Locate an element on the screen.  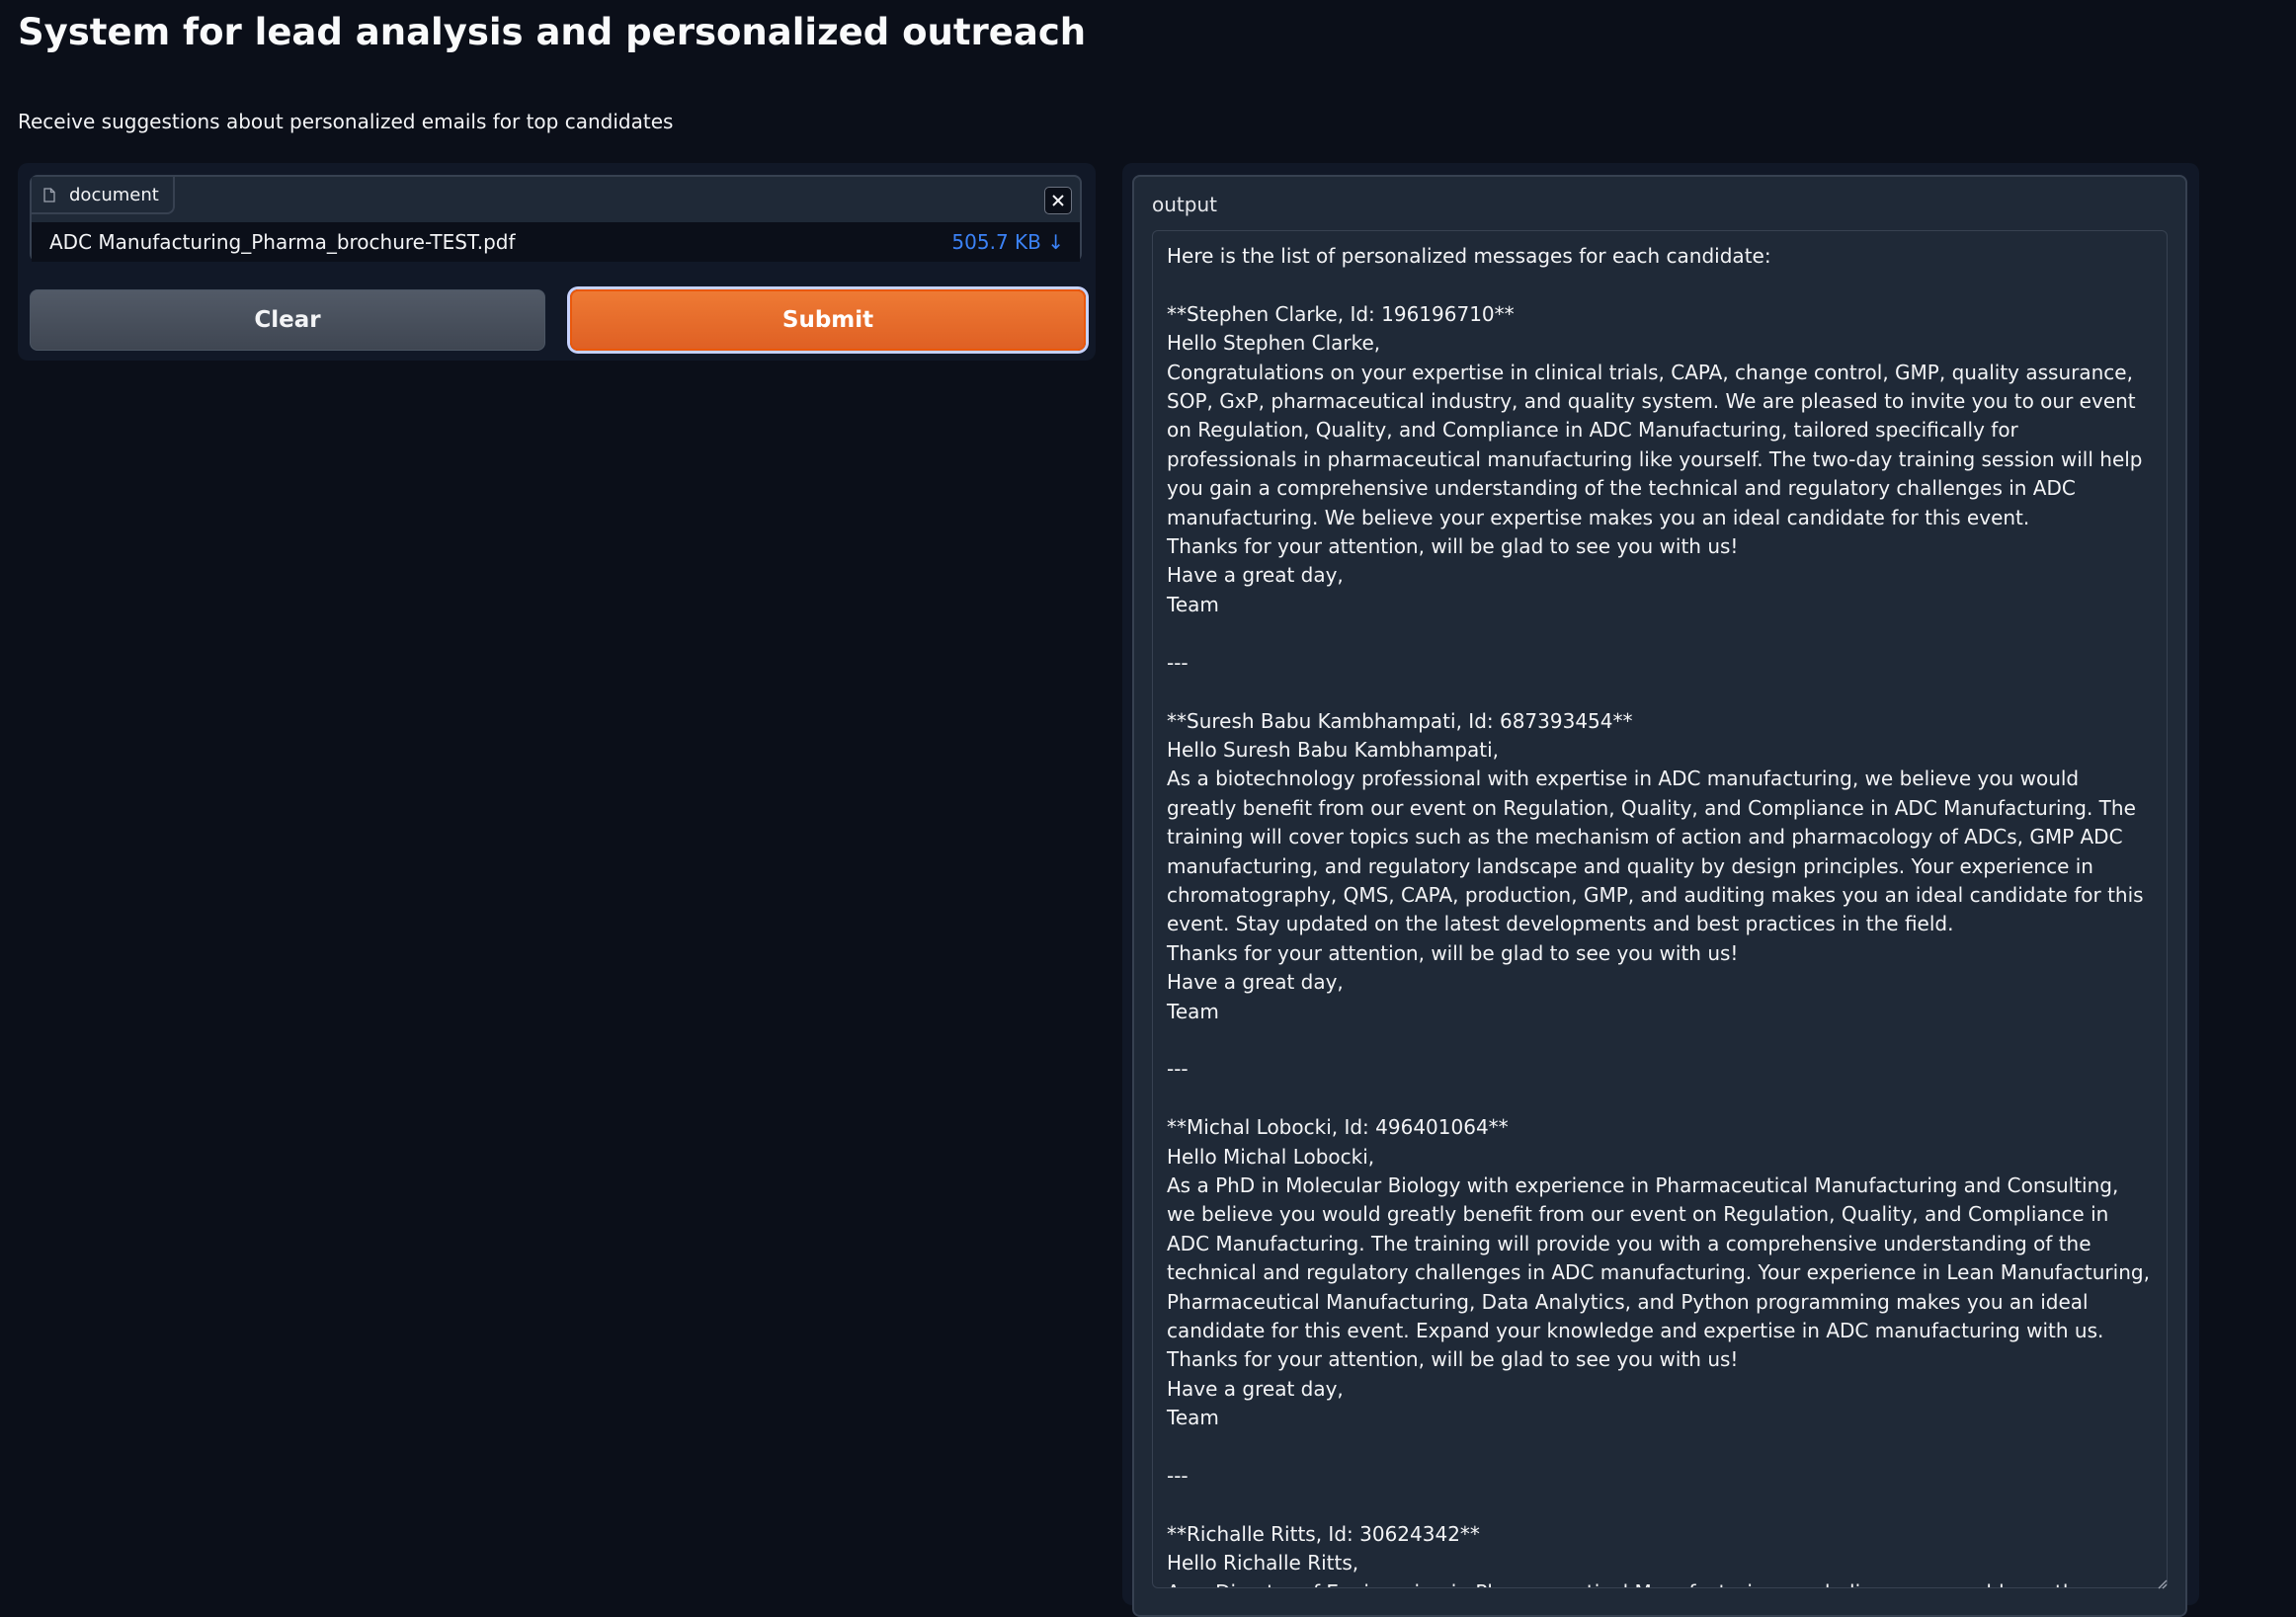
clear-button: Clear is located at coordinates (287, 320).